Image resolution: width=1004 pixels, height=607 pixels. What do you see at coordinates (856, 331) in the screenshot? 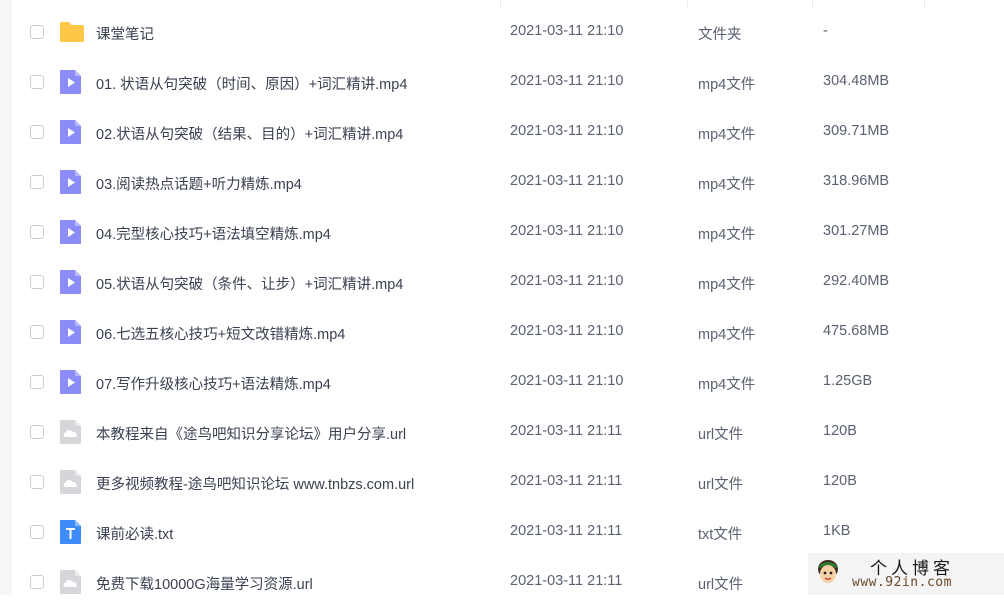
I see `file-size: 475.68MB` at bounding box center [856, 331].